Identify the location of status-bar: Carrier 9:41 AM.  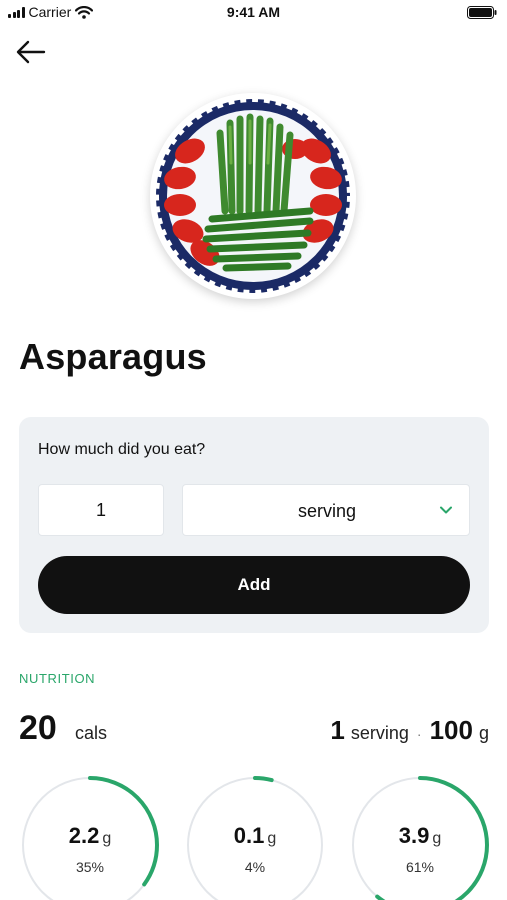
(253, 13).